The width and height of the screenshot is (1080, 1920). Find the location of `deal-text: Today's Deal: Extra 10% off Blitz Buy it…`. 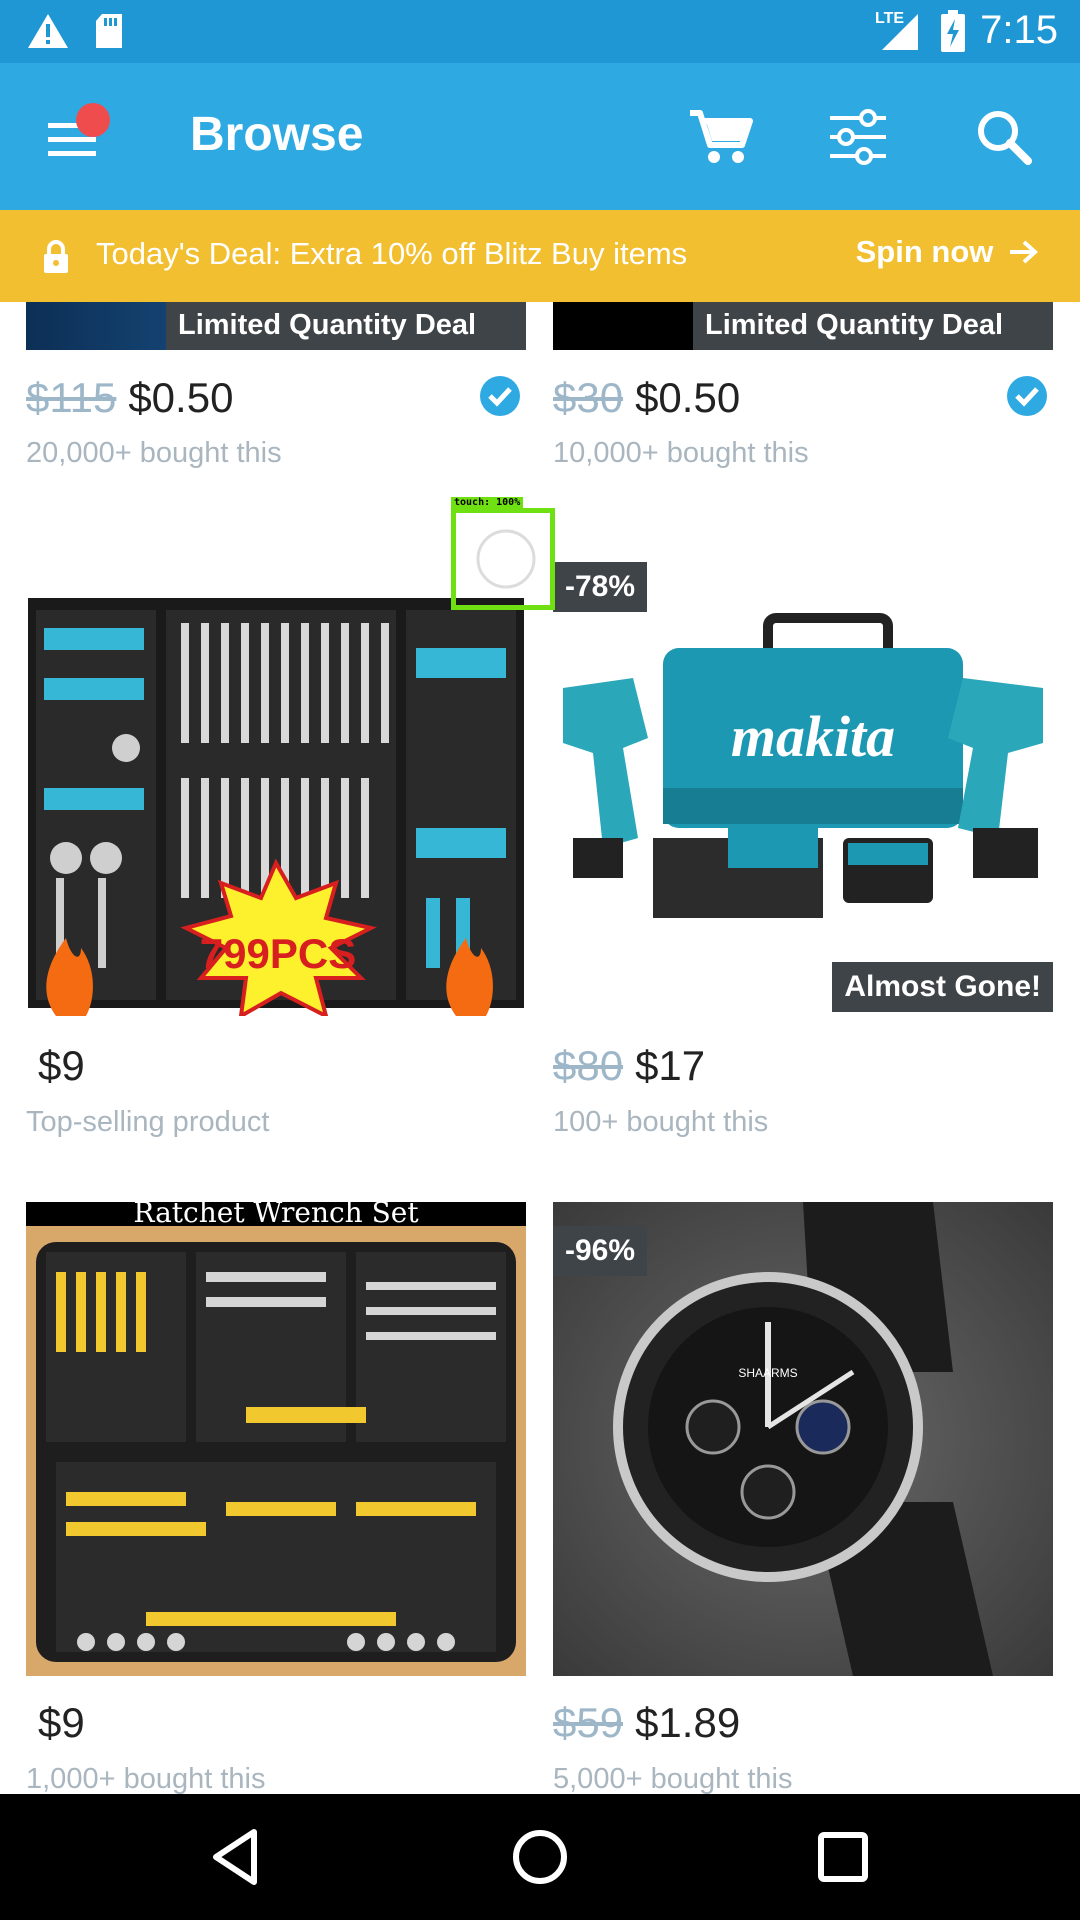

deal-text: Today's Deal: Extra 10% off Blitz Buy it… is located at coordinates (392, 253).